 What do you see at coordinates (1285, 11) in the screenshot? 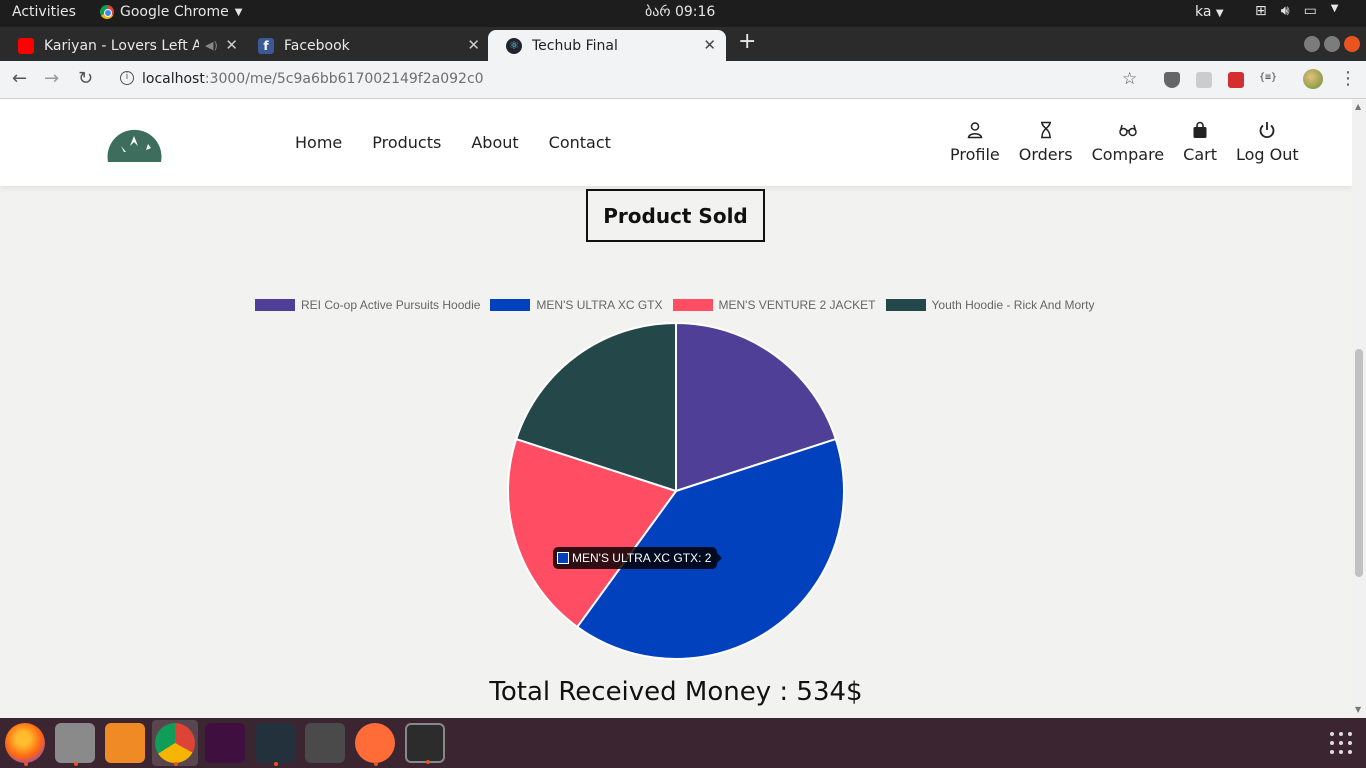
I see `volume-icon: 🔊︎` at bounding box center [1285, 11].